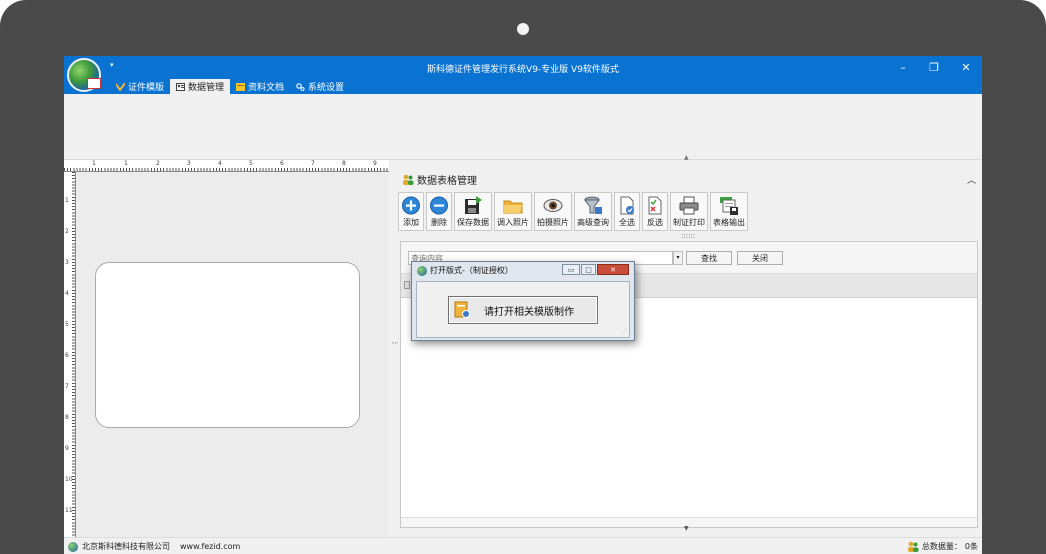 The height and width of the screenshot is (554, 1046). Describe the element at coordinates (571, 269) in the screenshot. I see `dialog-minimize-button: ▭` at that location.